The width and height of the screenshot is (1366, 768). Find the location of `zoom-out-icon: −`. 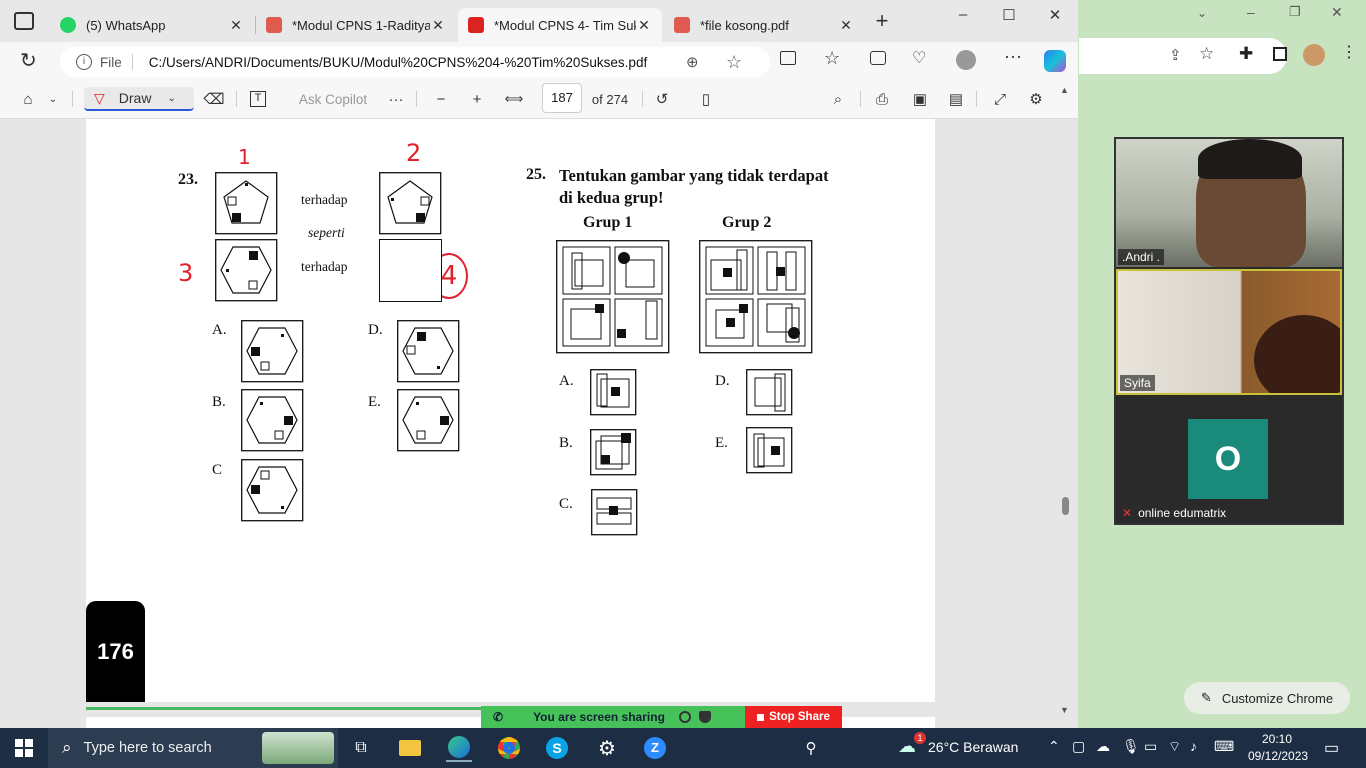

zoom-out-icon: − is located at coordinates (441, 99).